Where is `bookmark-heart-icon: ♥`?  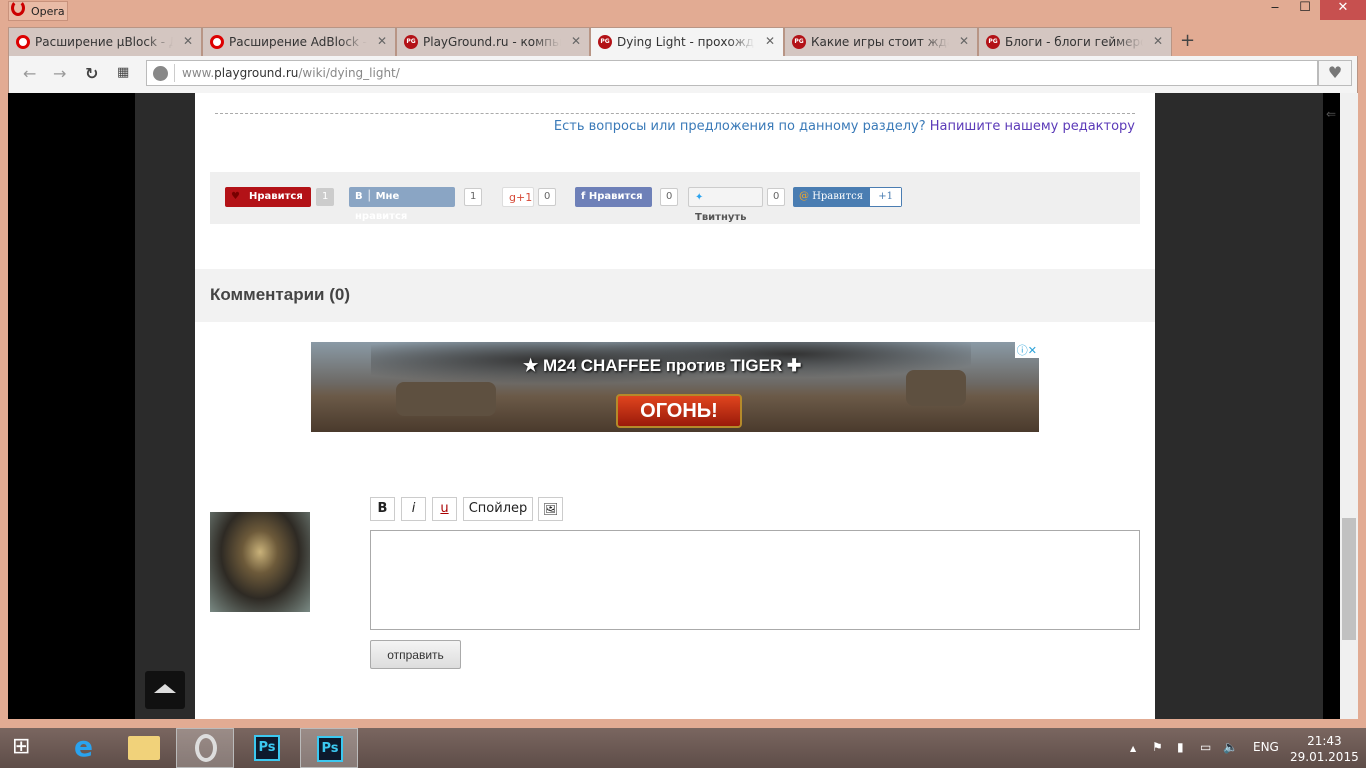
bookmark-heart-icon: ♥ is located at coordinates (1335, 73).